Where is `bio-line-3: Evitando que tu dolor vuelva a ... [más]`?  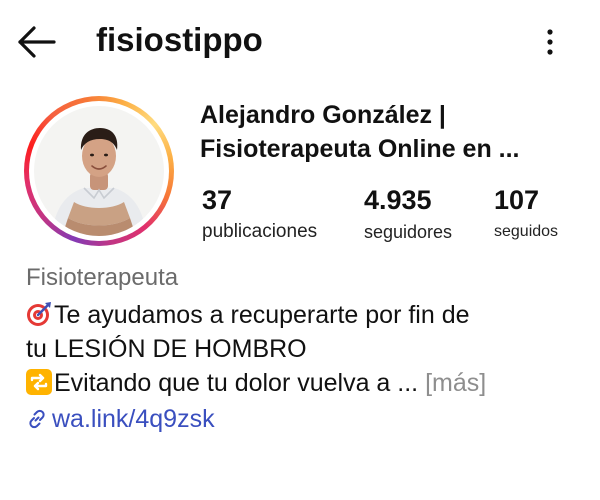
bio-line-3: Evitando que tu dolor vuelva a ... [más] is located at coordinates (306, 383).